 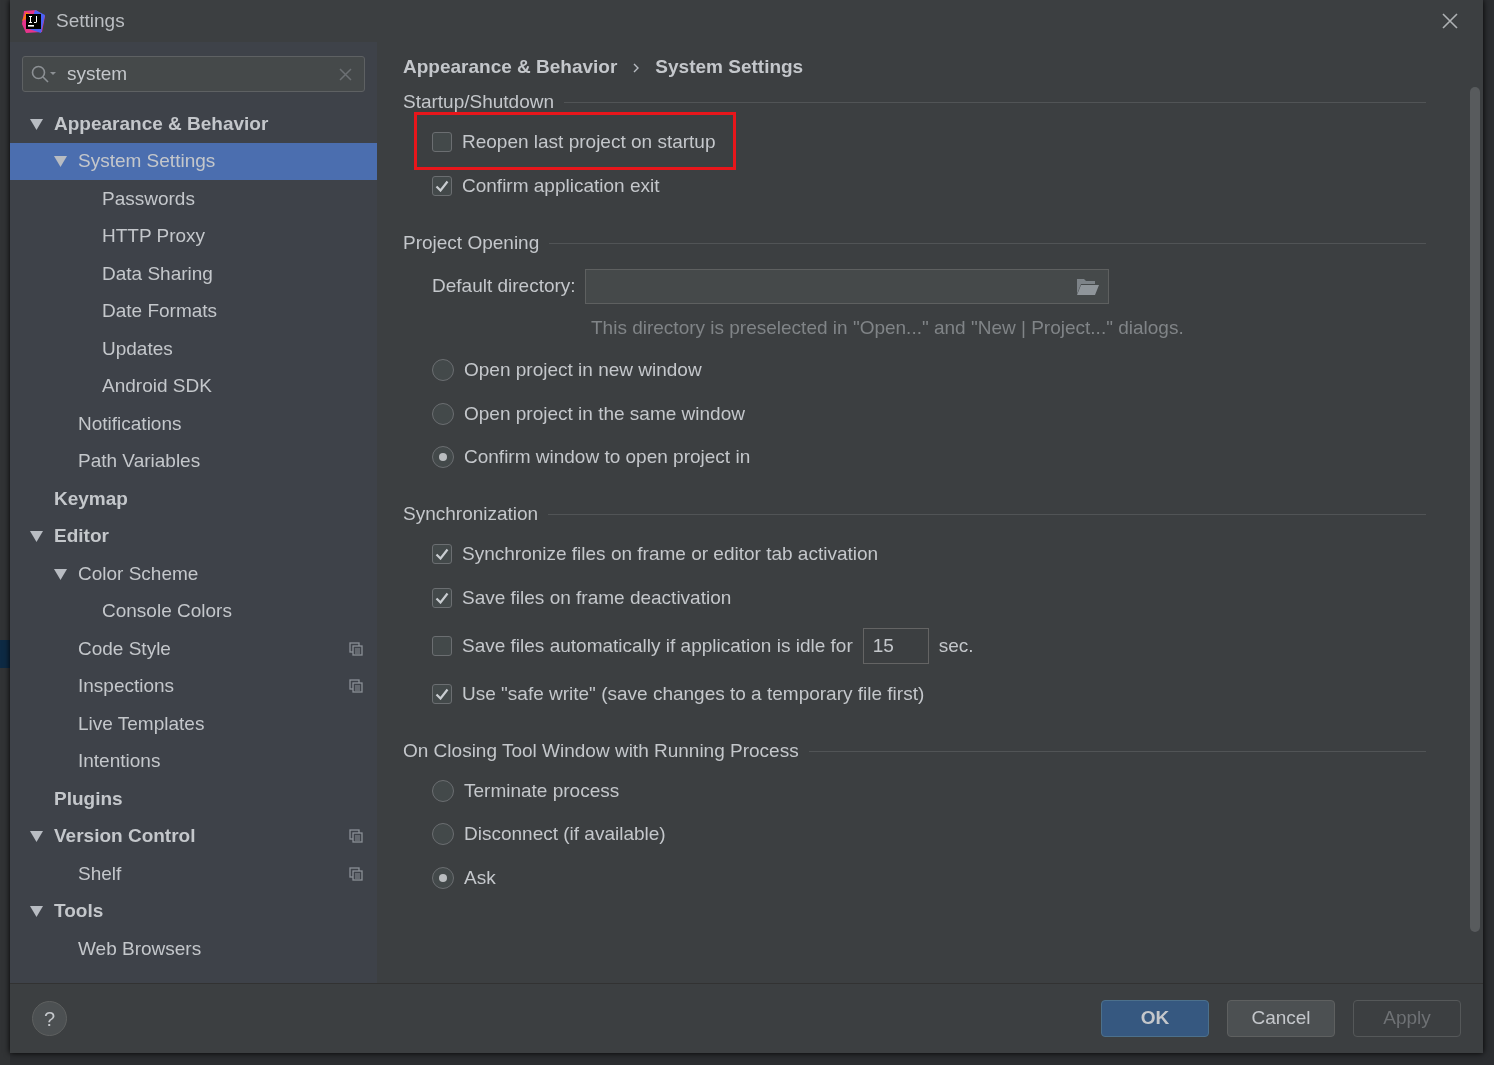 What do you see at coordinates (636, 67) in the screenshot?
I see `chevron-right-icon` at bounding box center [636, 67].